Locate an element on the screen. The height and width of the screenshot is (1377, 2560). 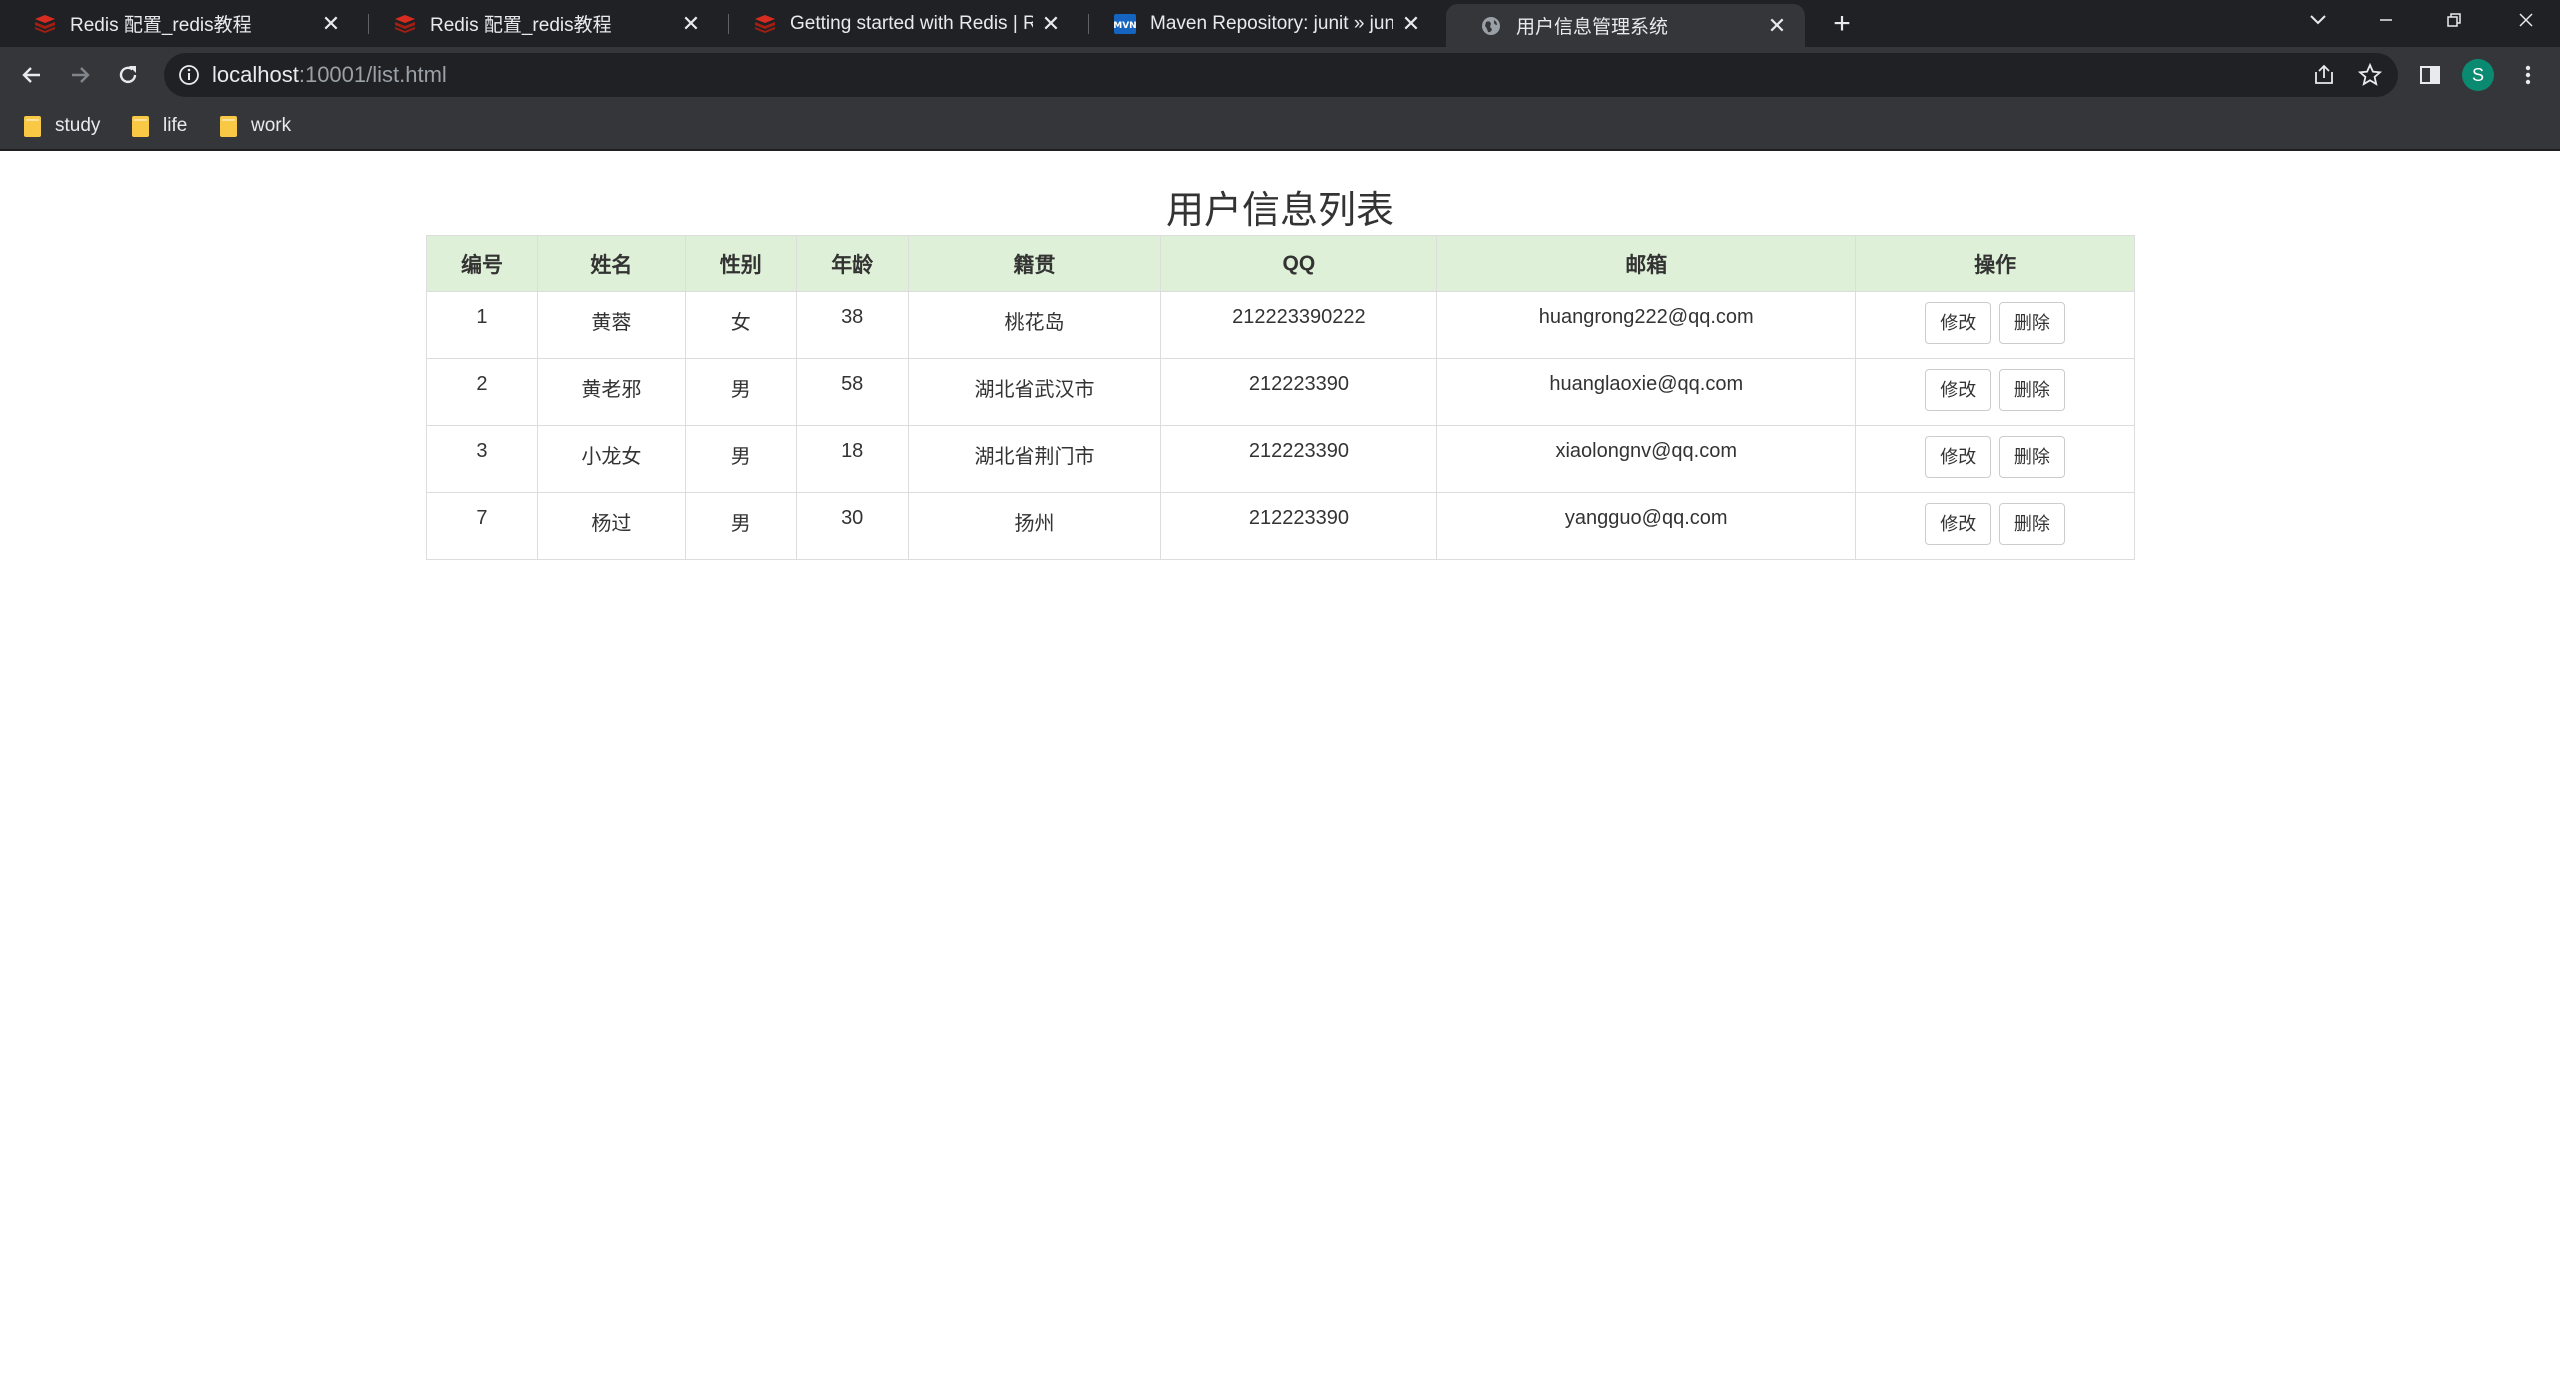
cell-id: 3 is located at coordinates (482, 459).